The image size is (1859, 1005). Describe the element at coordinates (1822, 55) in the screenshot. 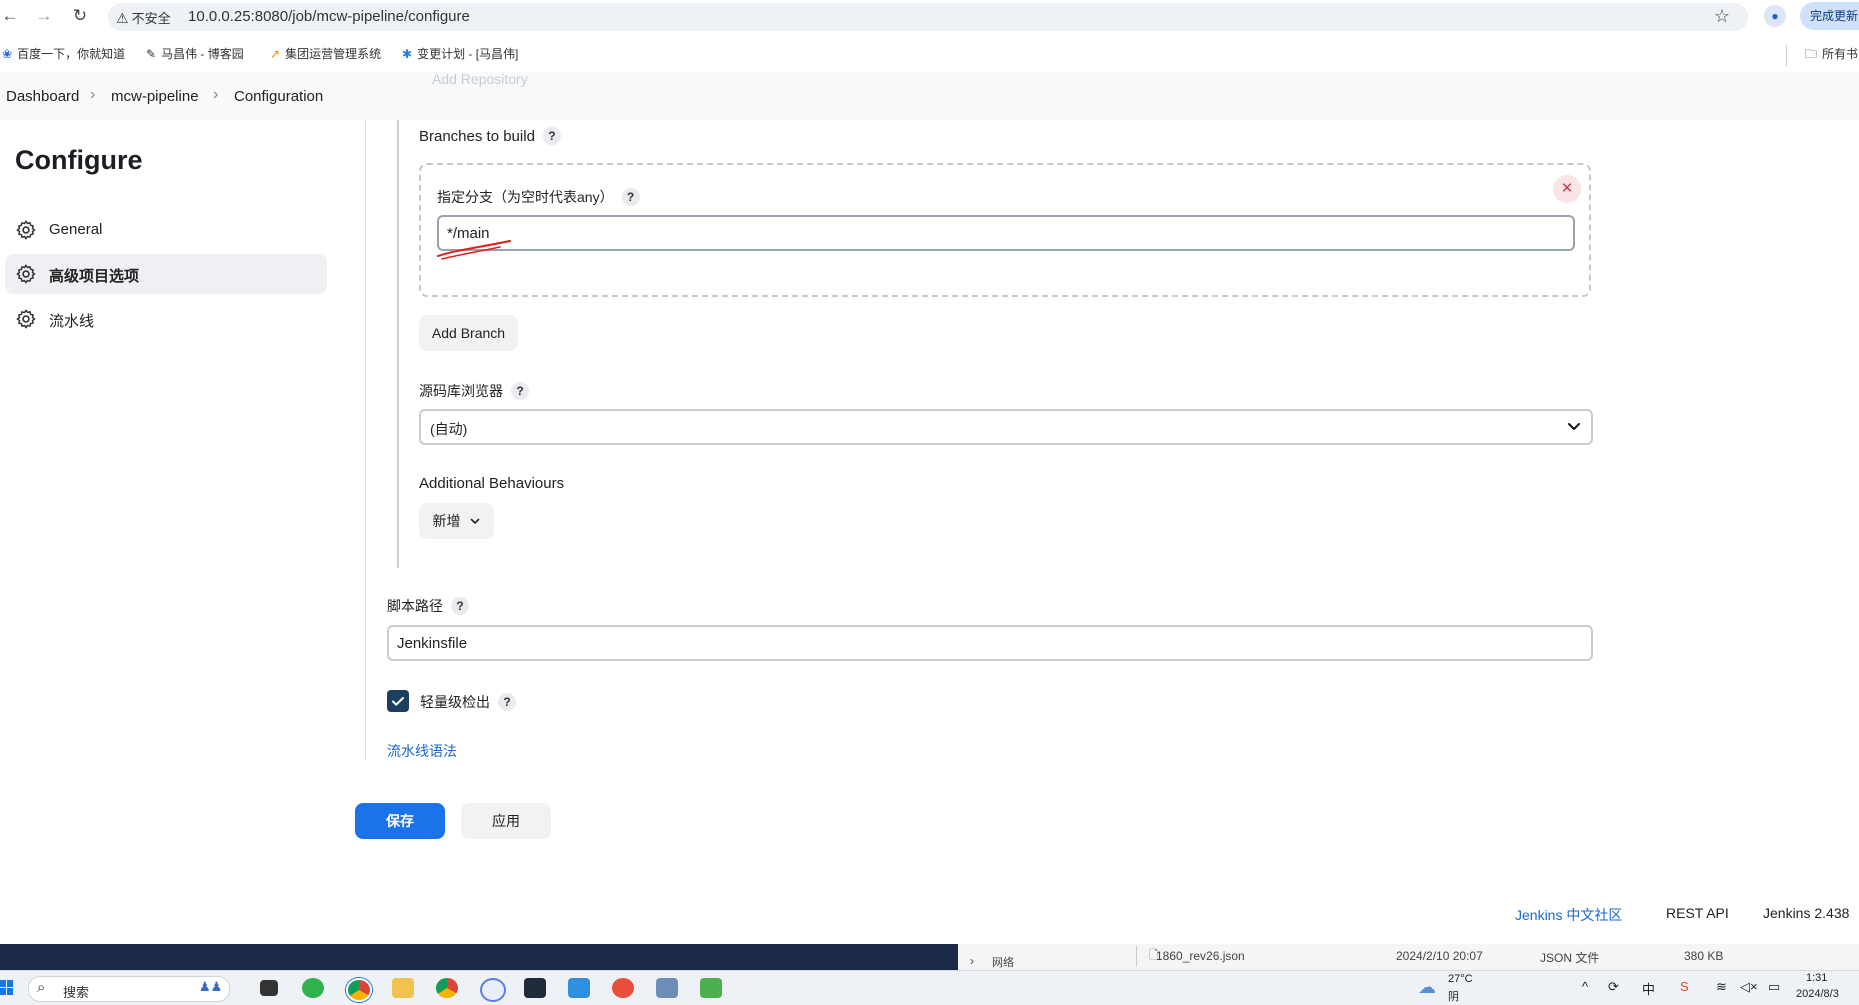

I see `bookmark-folder: 🗀 所有书` at that location.